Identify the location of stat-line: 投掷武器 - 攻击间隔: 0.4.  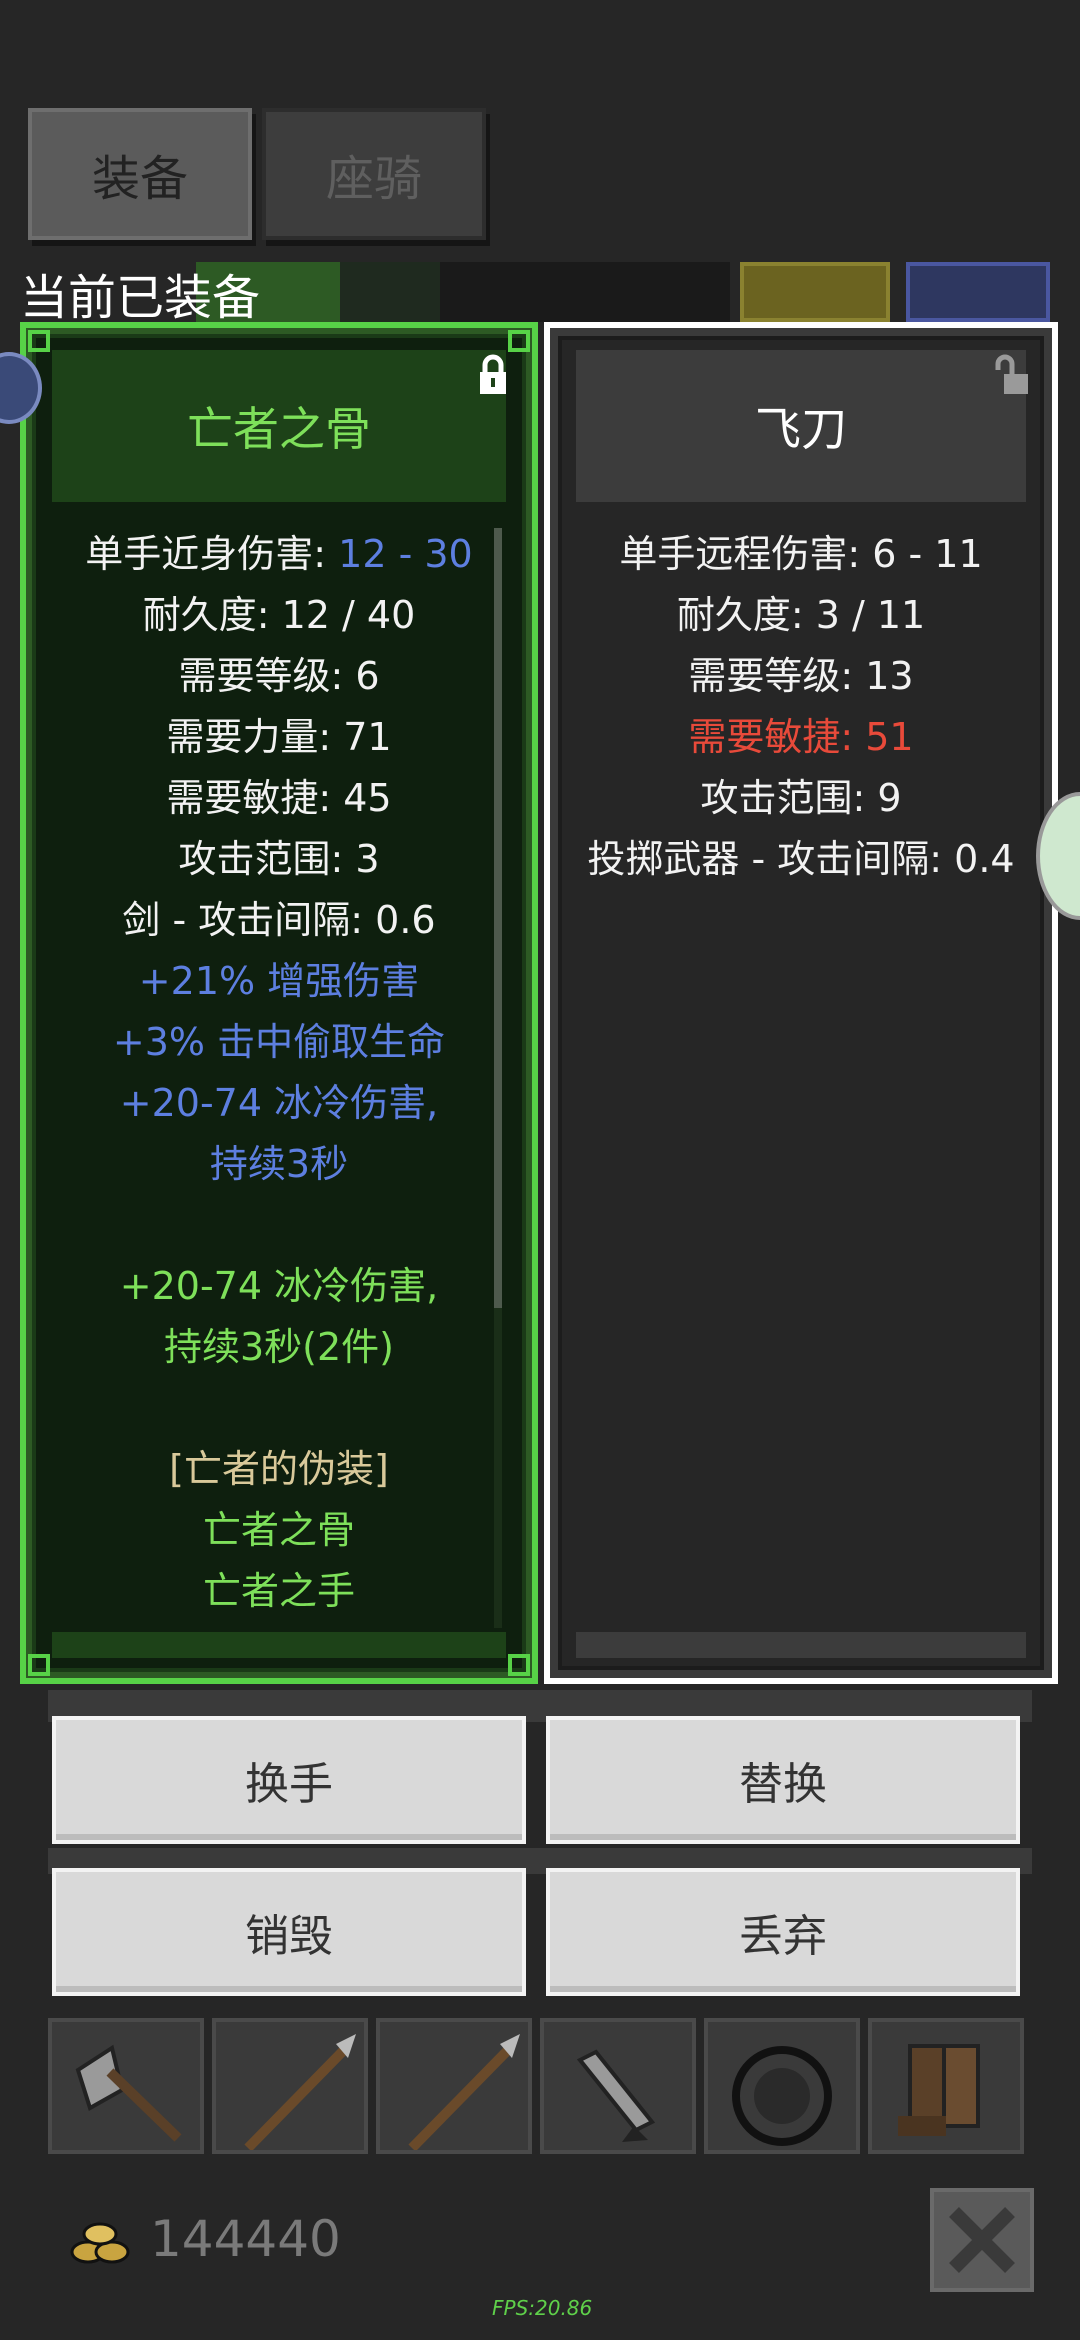
(801, 859).